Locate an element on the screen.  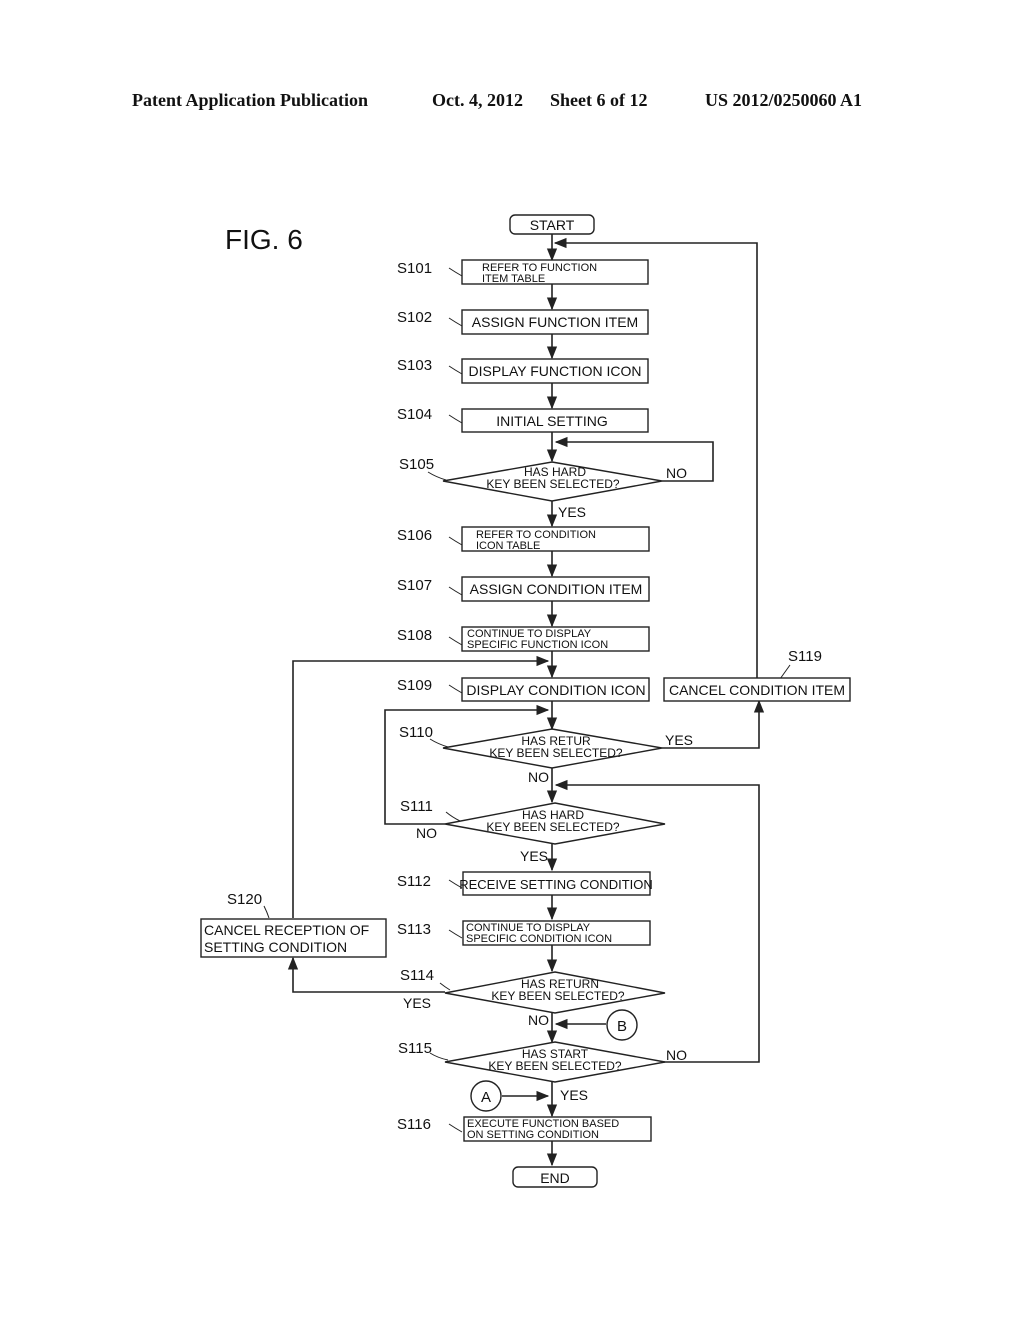
s110-yes-label: YES is located at coordinates (679, 740).